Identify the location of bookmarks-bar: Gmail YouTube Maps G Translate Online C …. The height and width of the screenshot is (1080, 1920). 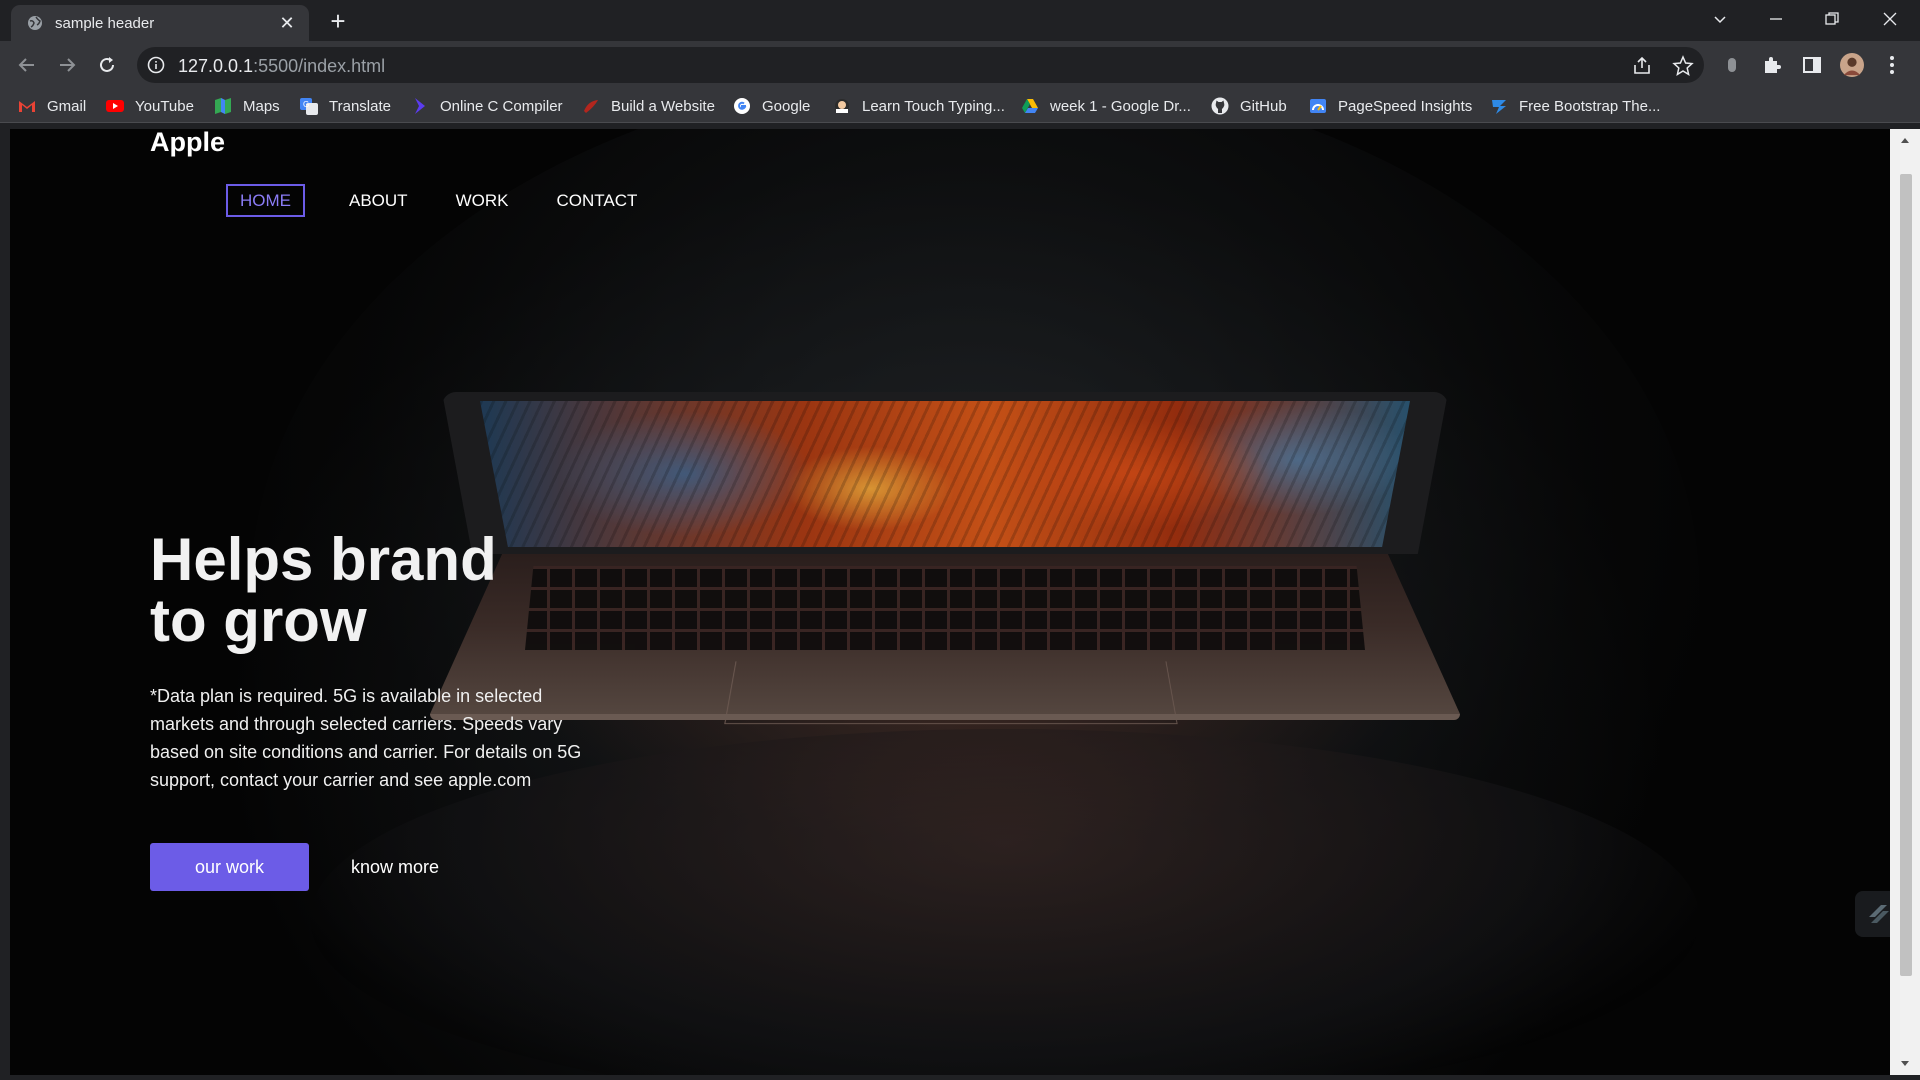
(960, 106).